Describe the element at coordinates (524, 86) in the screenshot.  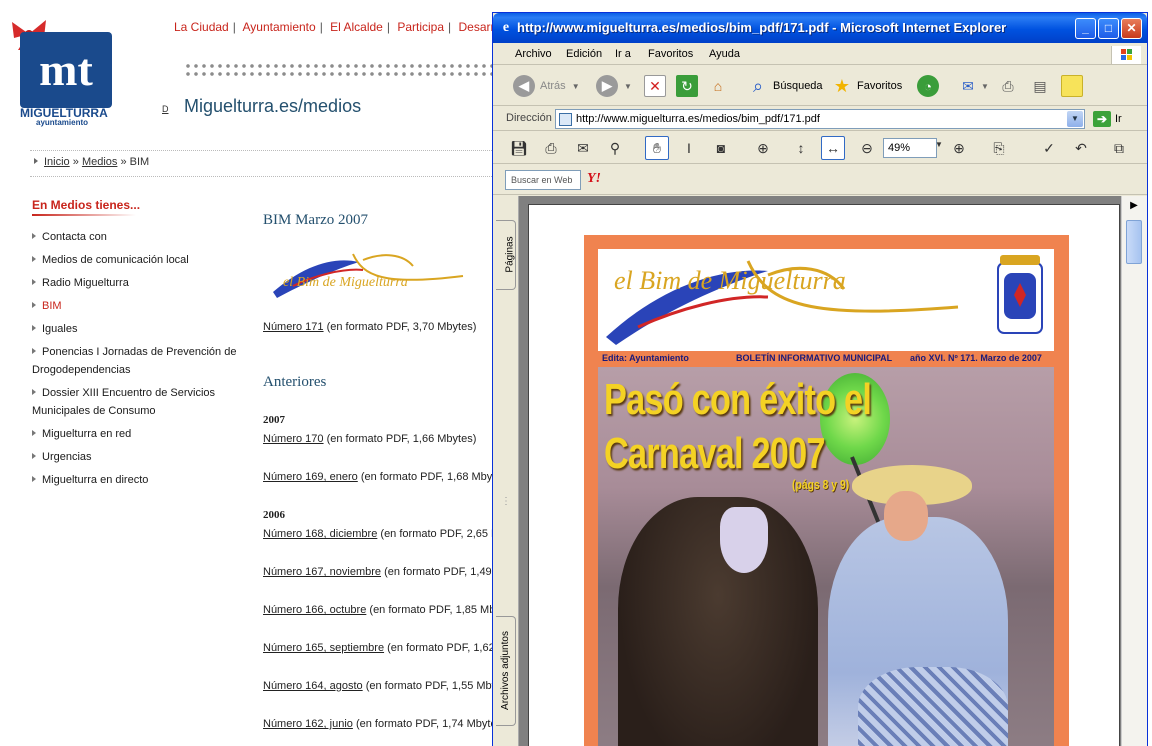
I see `back-arrow-icon: ◀` at that location.